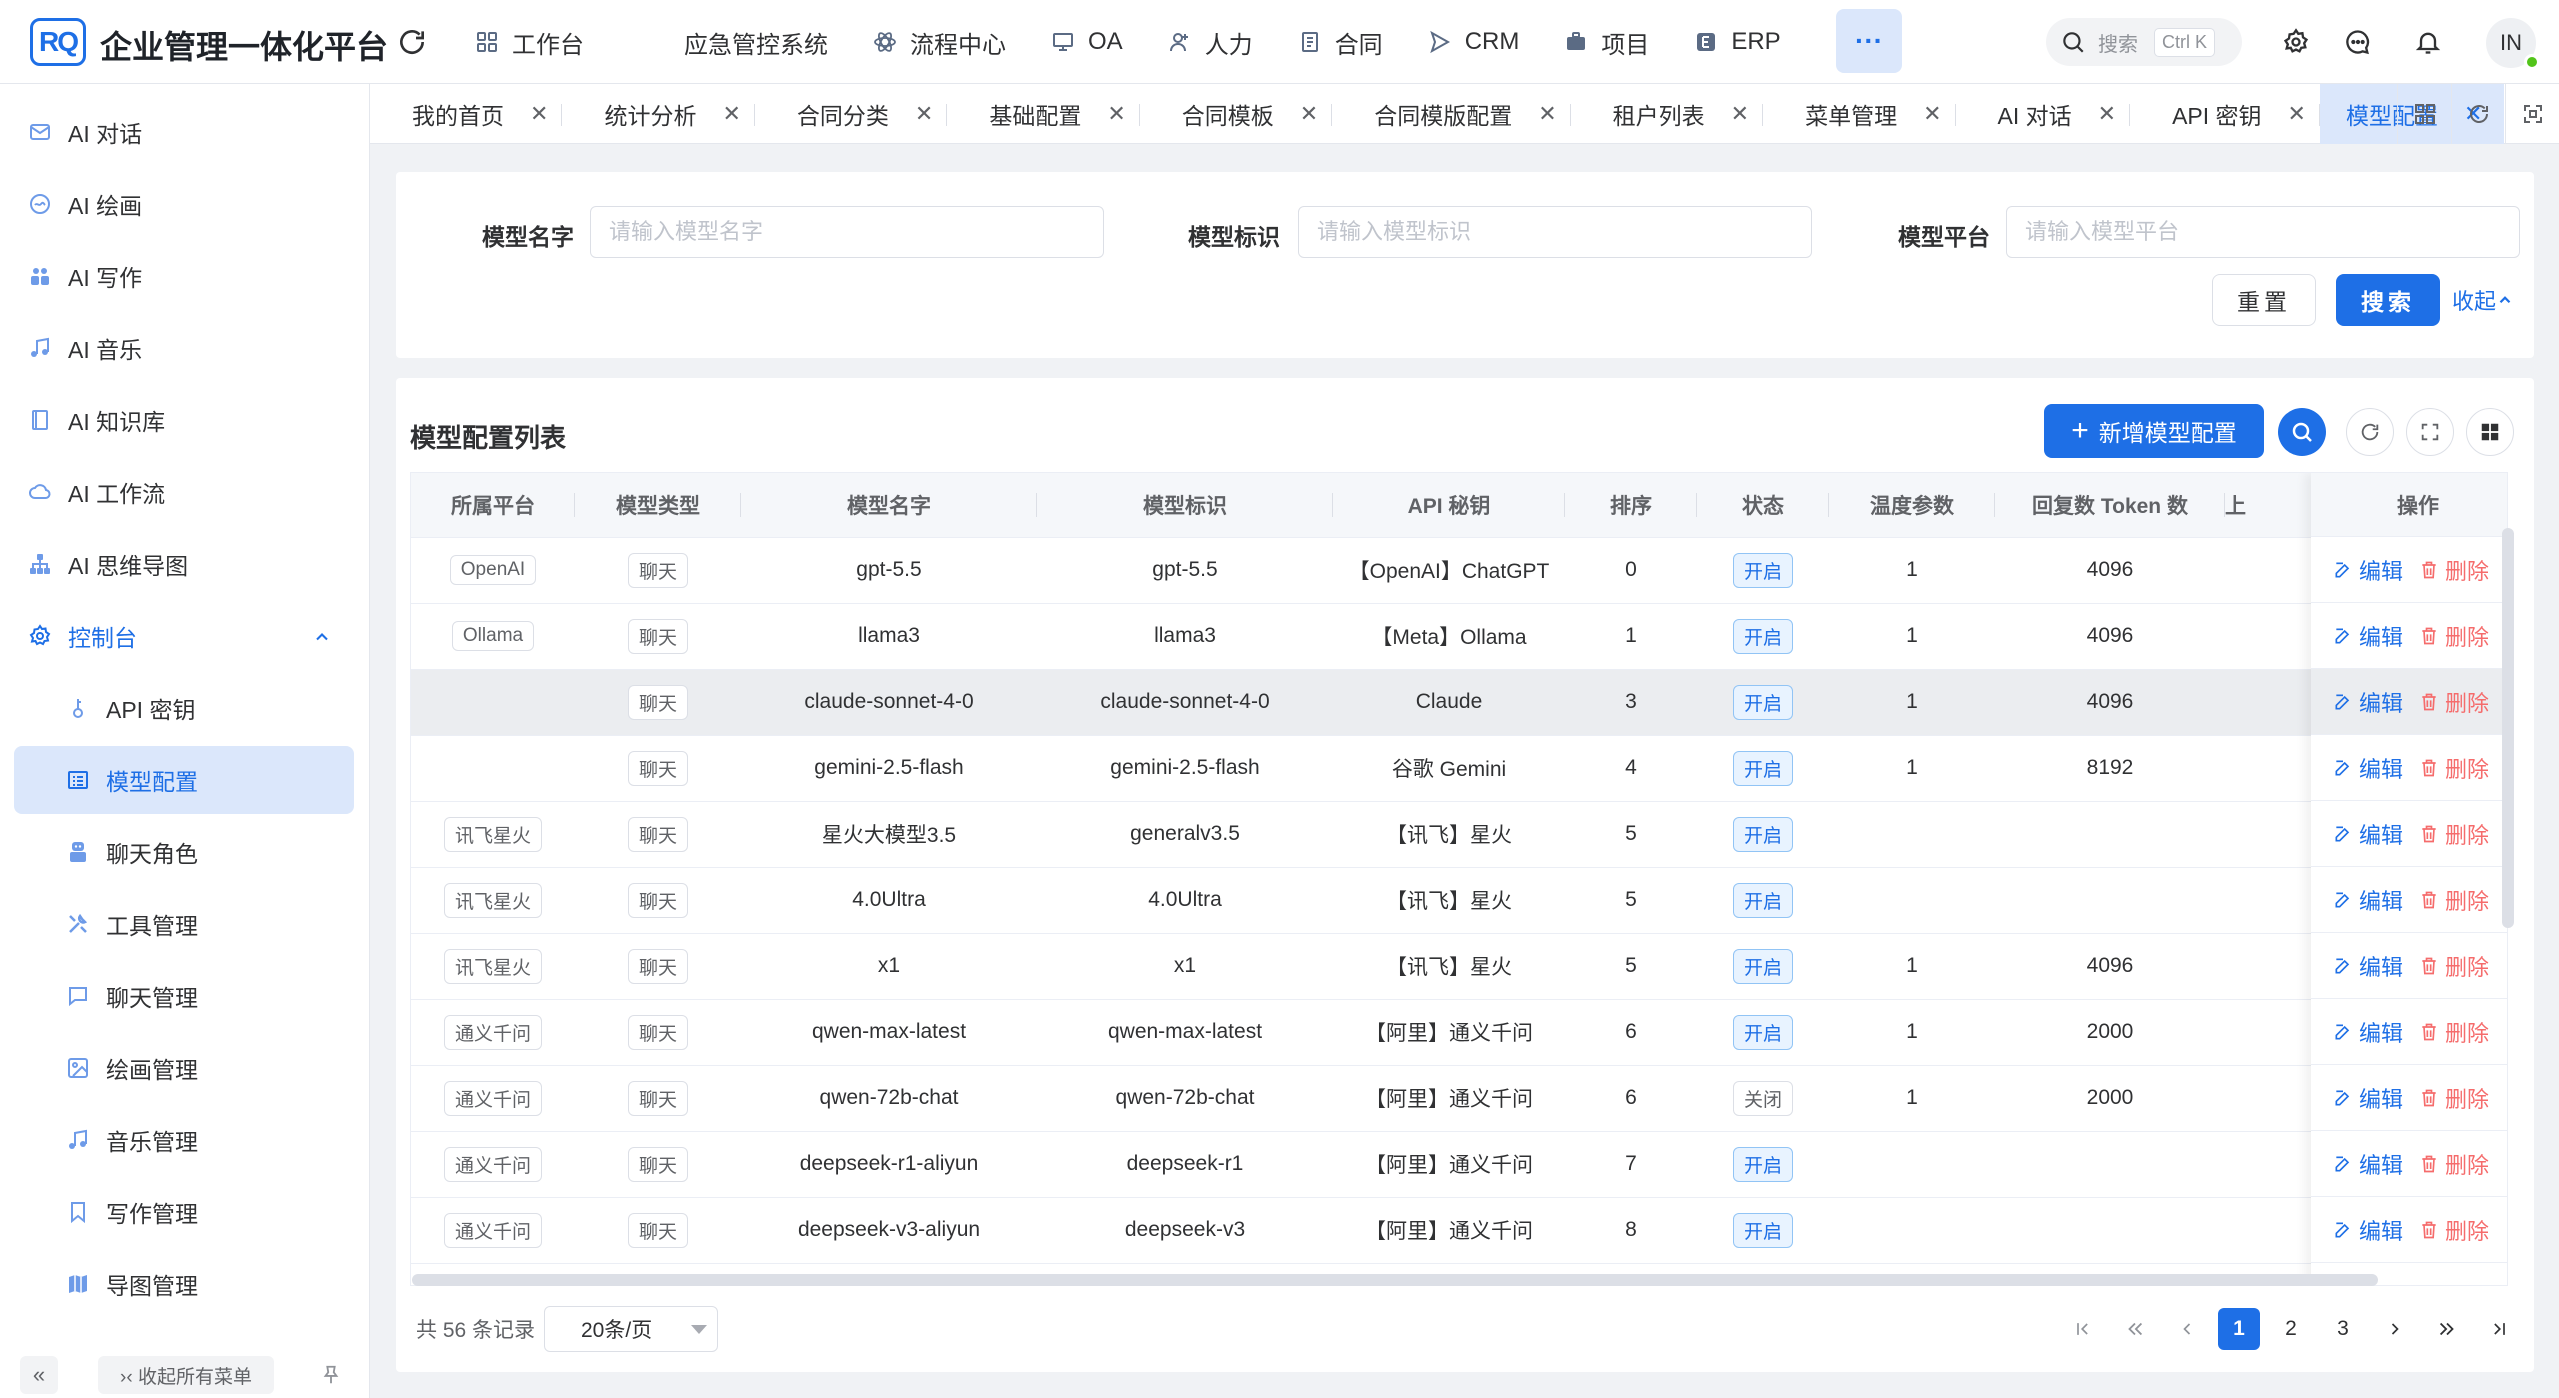  Describe the element at coordinates (1763, 505) in the screenshot. I see `column-header: 状态` at that location.